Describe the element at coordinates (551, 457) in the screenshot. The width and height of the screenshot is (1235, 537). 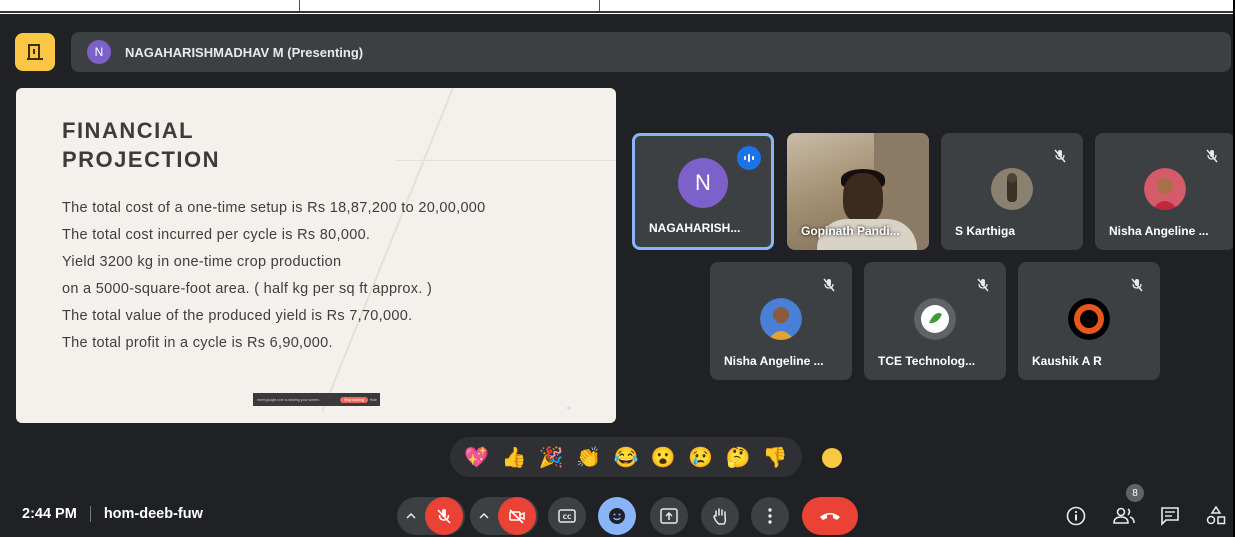
I see `party-popper-reaction: 🎉` at that location.